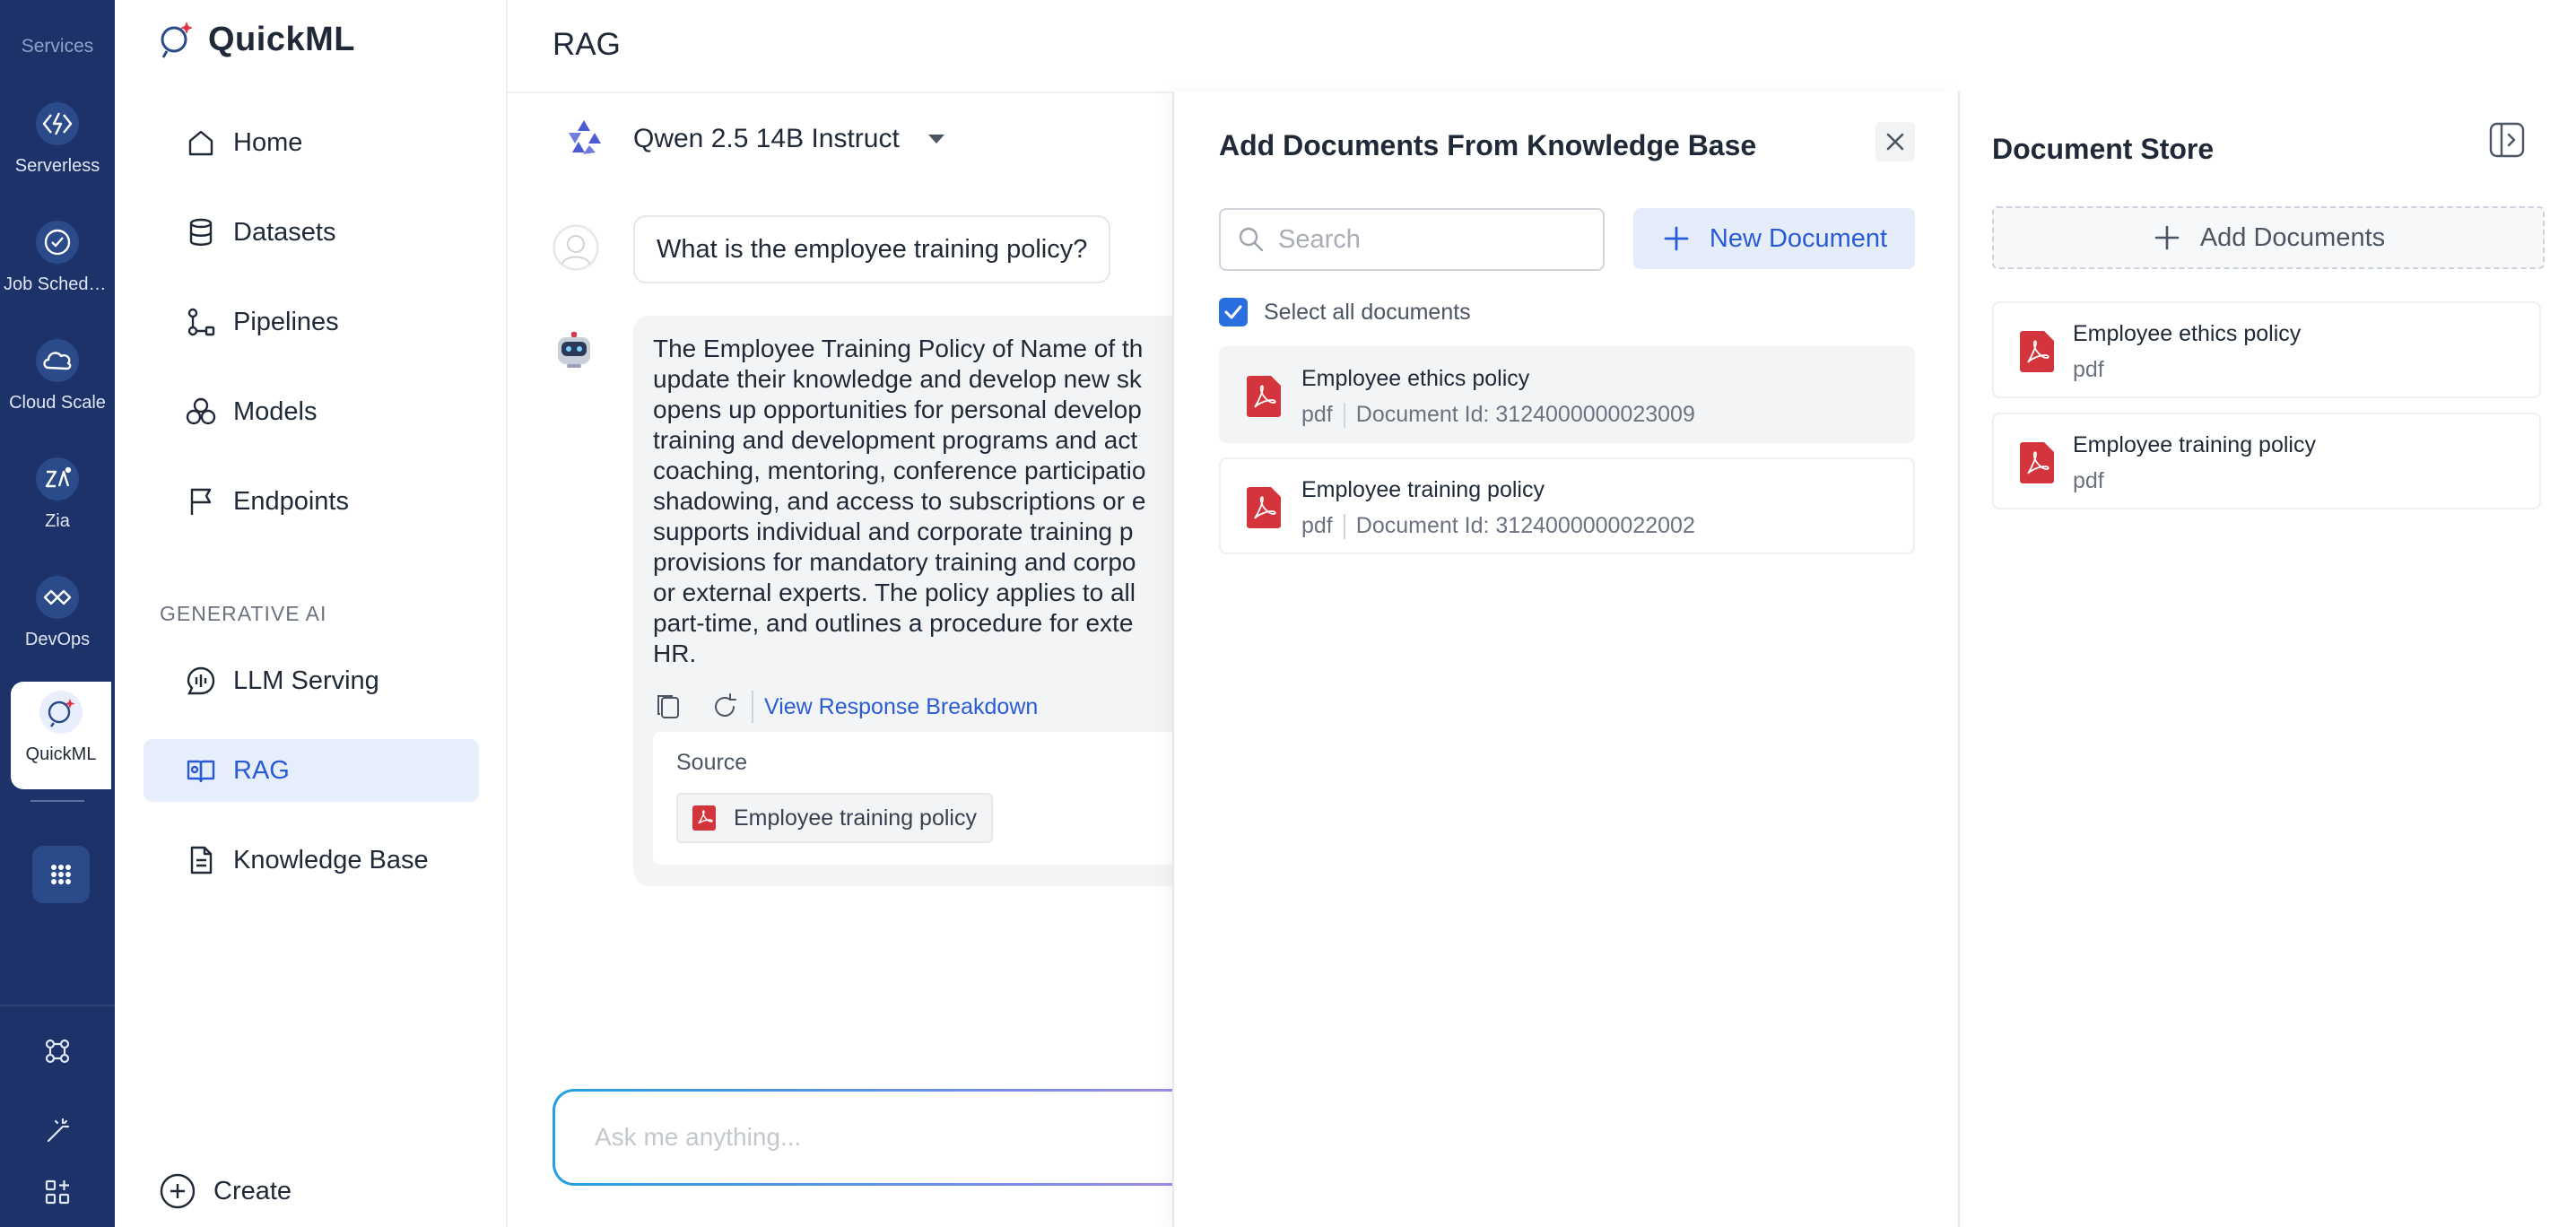 The height and width of the screenshot is (1227, 2576). Describe the element at coordinates (311, 142) in the screenshot. I see `nav-item-home: Home` at that location.